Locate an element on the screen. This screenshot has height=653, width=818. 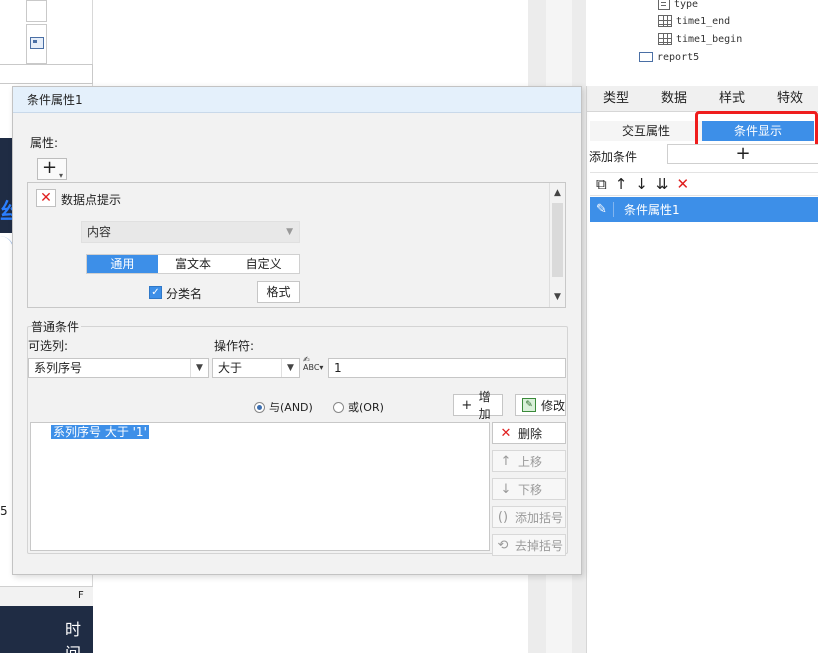
add-condition-button: + 增加 is located at coordinates (478, 405).